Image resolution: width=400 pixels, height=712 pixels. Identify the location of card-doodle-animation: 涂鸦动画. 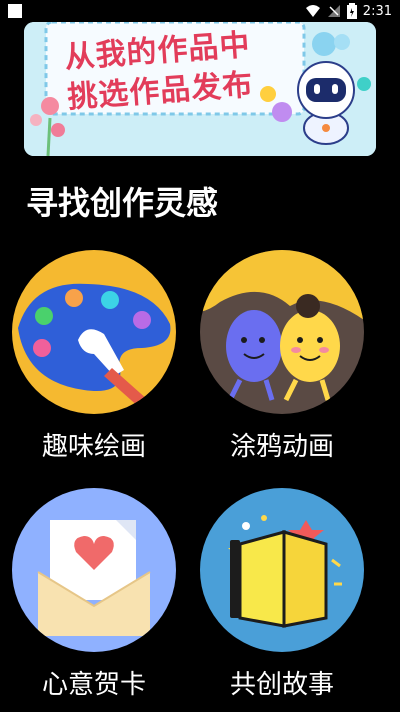
(282, 360).